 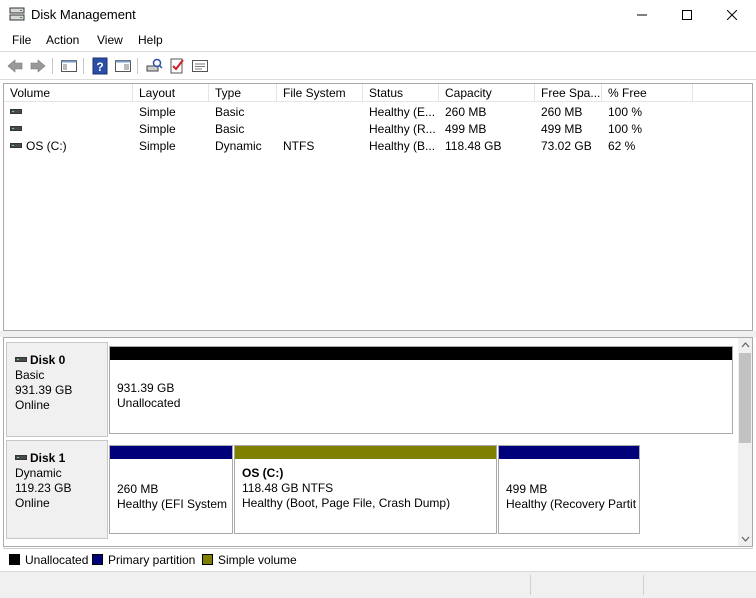 I want to click on percent-free-cell: 62 %, so click(x=622, y=146).